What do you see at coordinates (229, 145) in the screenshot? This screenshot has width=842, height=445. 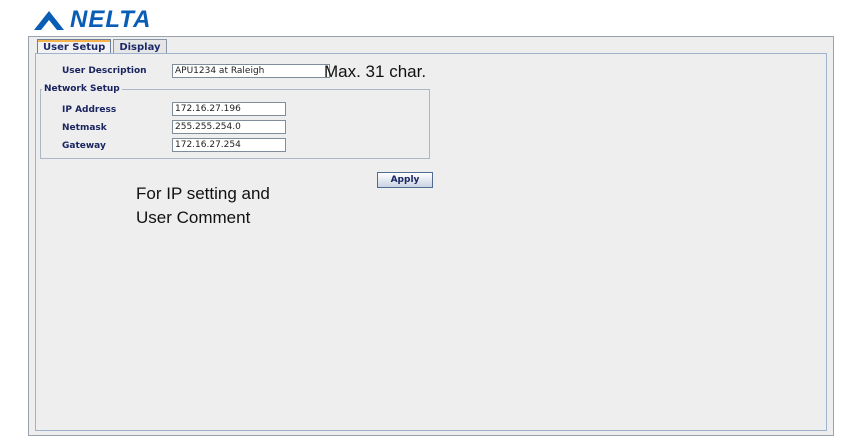 I see `gateway-field: 172.16.27.254` at bounding box center [229, 145].